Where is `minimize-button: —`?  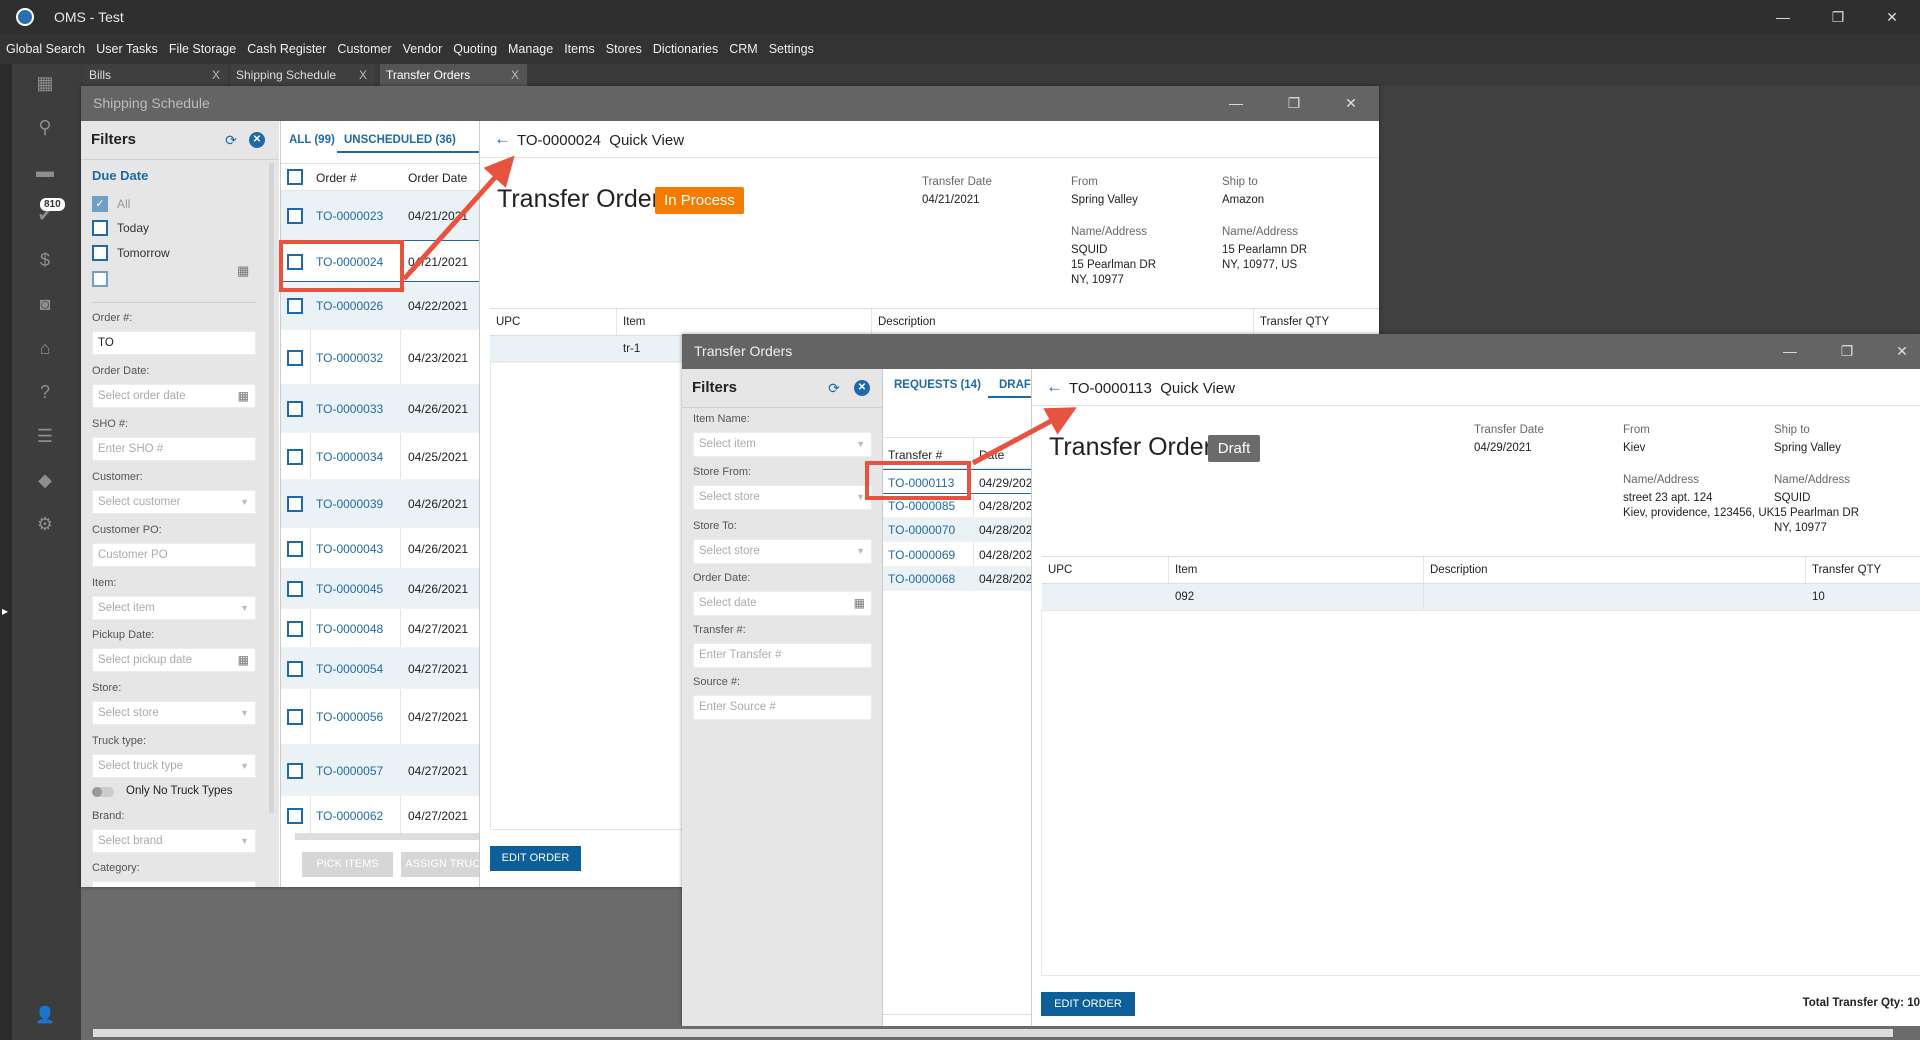
minimize-button: — is located at coordinates (1783, 17).